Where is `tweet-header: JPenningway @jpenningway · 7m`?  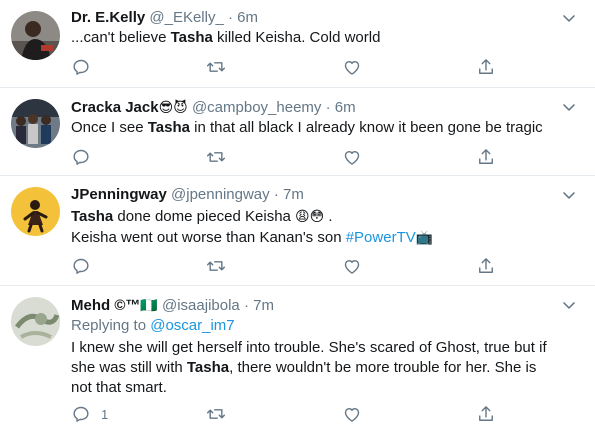 tweet-header: JPenningway @jpenningway · 7m is located at coordinates (187, 195).